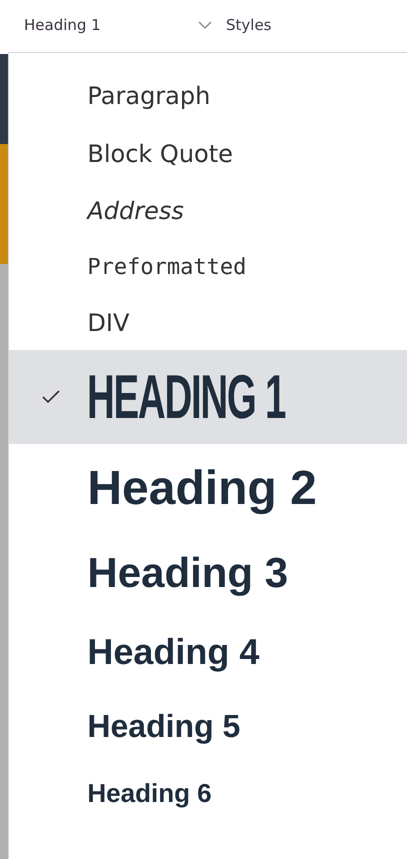 This screenshot has height=859, width=407. What do you see at coordinates (208, 793) in the screenshot?
I see `format-menu-item: Heading 6` at bounding box center [208, 793].